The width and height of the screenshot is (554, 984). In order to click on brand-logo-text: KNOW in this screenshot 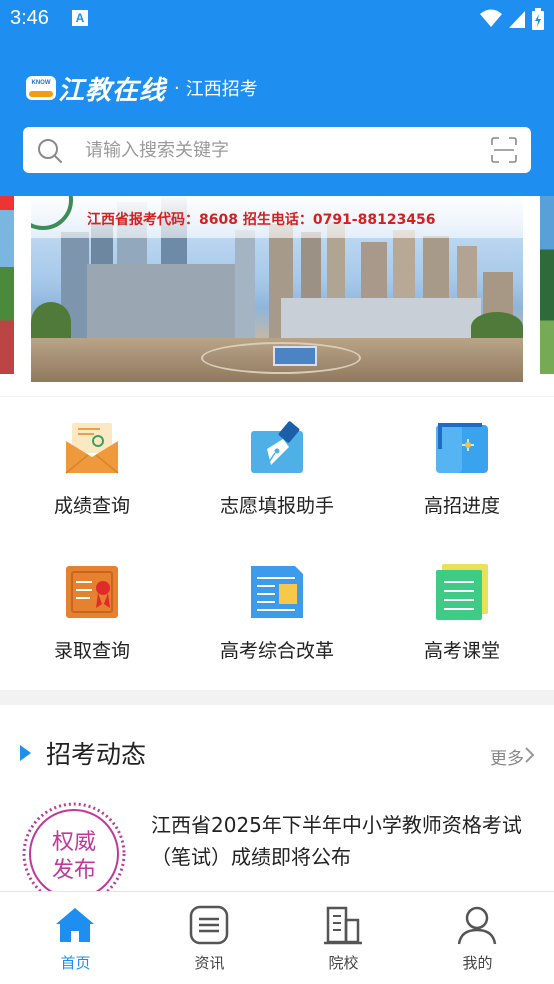, I will do `click(41, 83)`.